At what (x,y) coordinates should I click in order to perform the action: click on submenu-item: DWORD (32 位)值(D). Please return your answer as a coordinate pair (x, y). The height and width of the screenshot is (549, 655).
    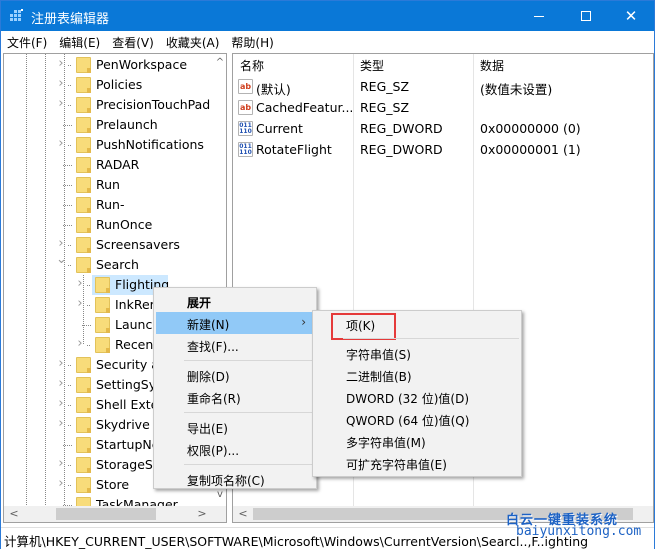
    Looking at the image, I should click on (417, 397).